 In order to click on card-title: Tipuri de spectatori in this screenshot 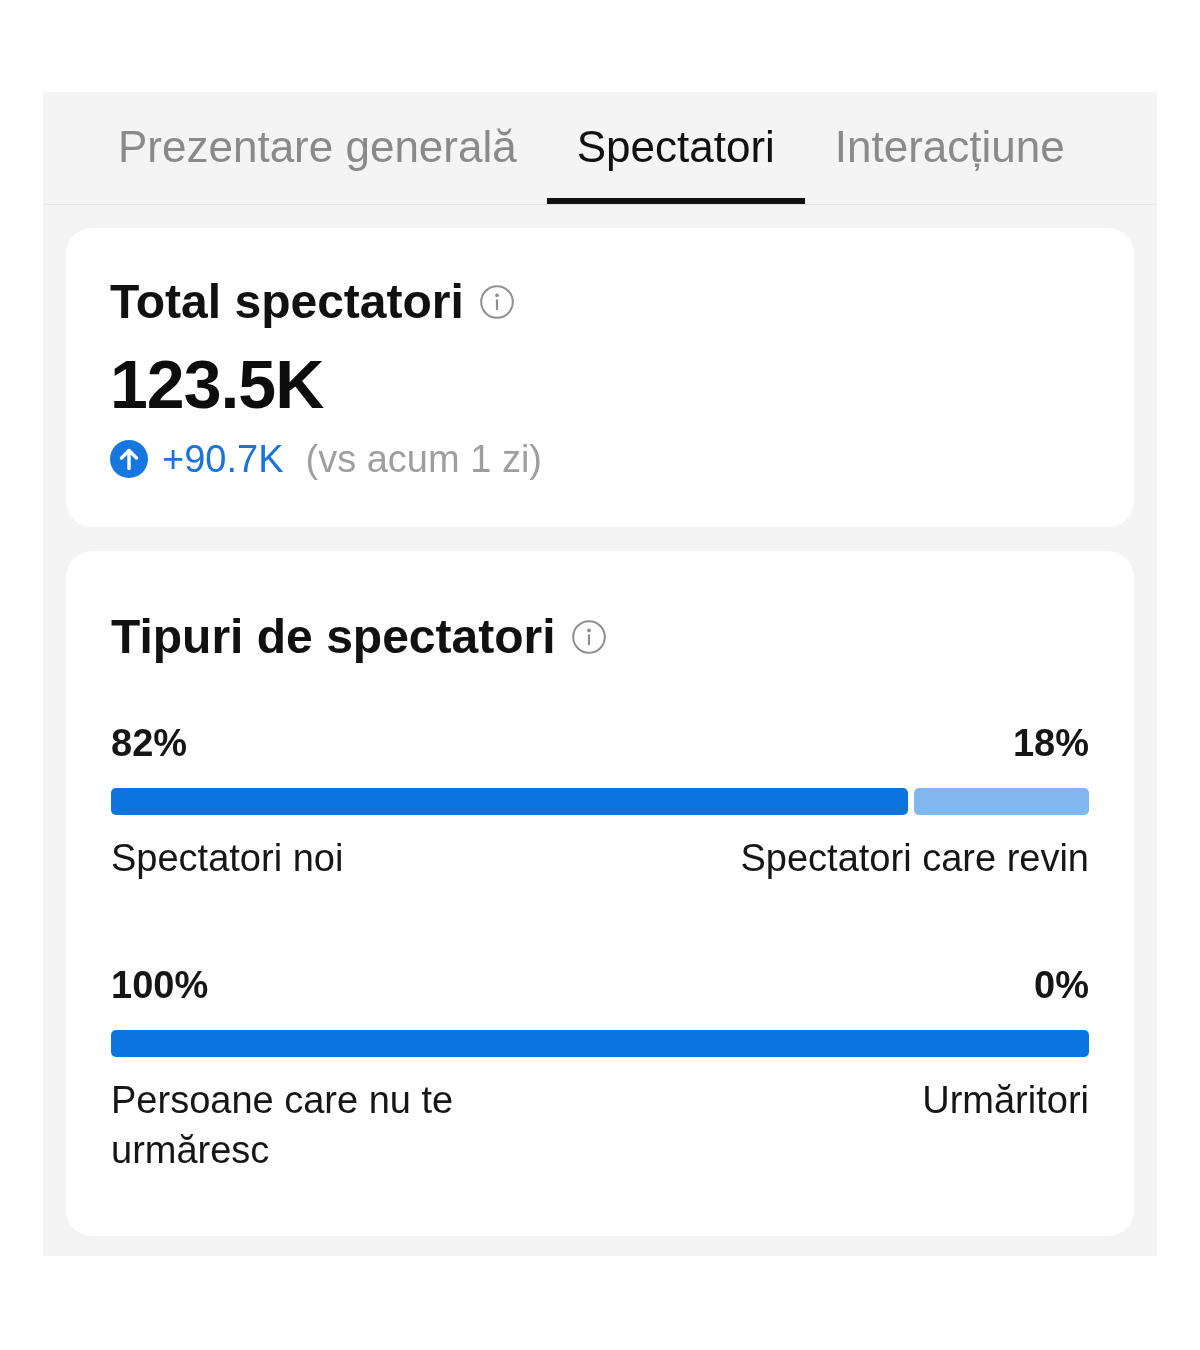, I will do `click(333, 637)`.